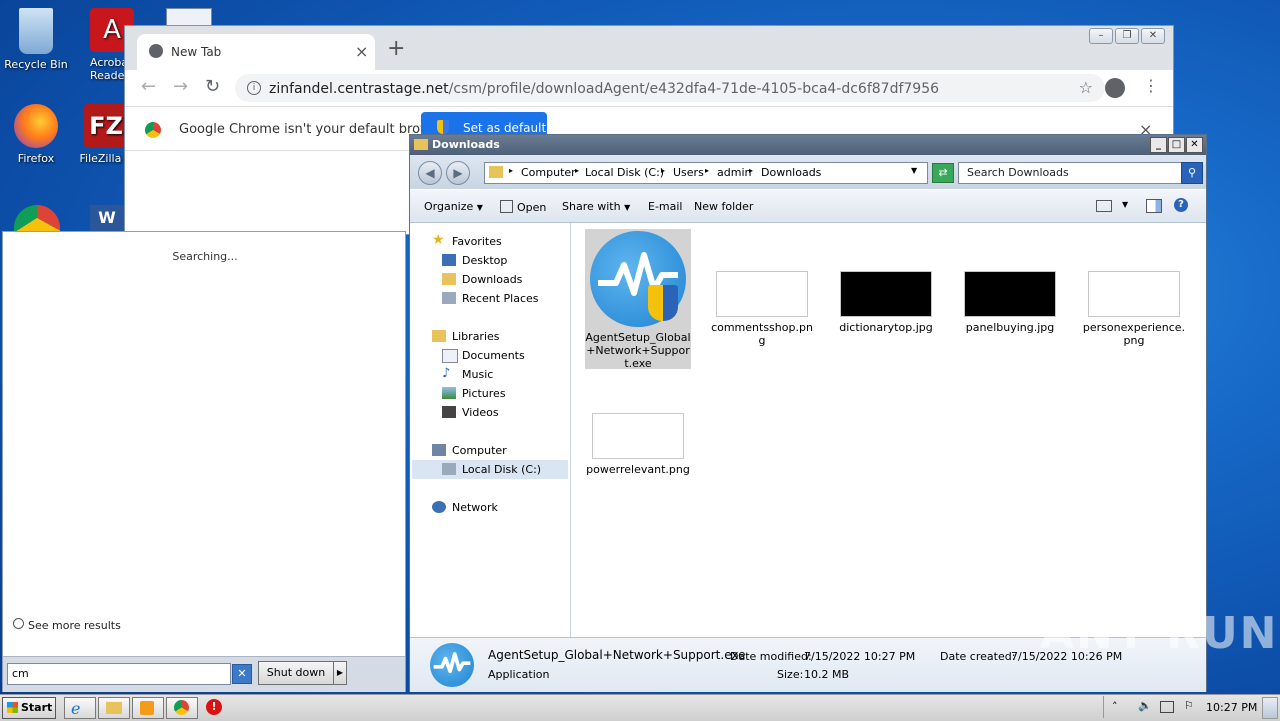 The height and width of the screenshot is (721, 1280). I want to click on tab-new-tab: New Tab ×, so click(256, 52).